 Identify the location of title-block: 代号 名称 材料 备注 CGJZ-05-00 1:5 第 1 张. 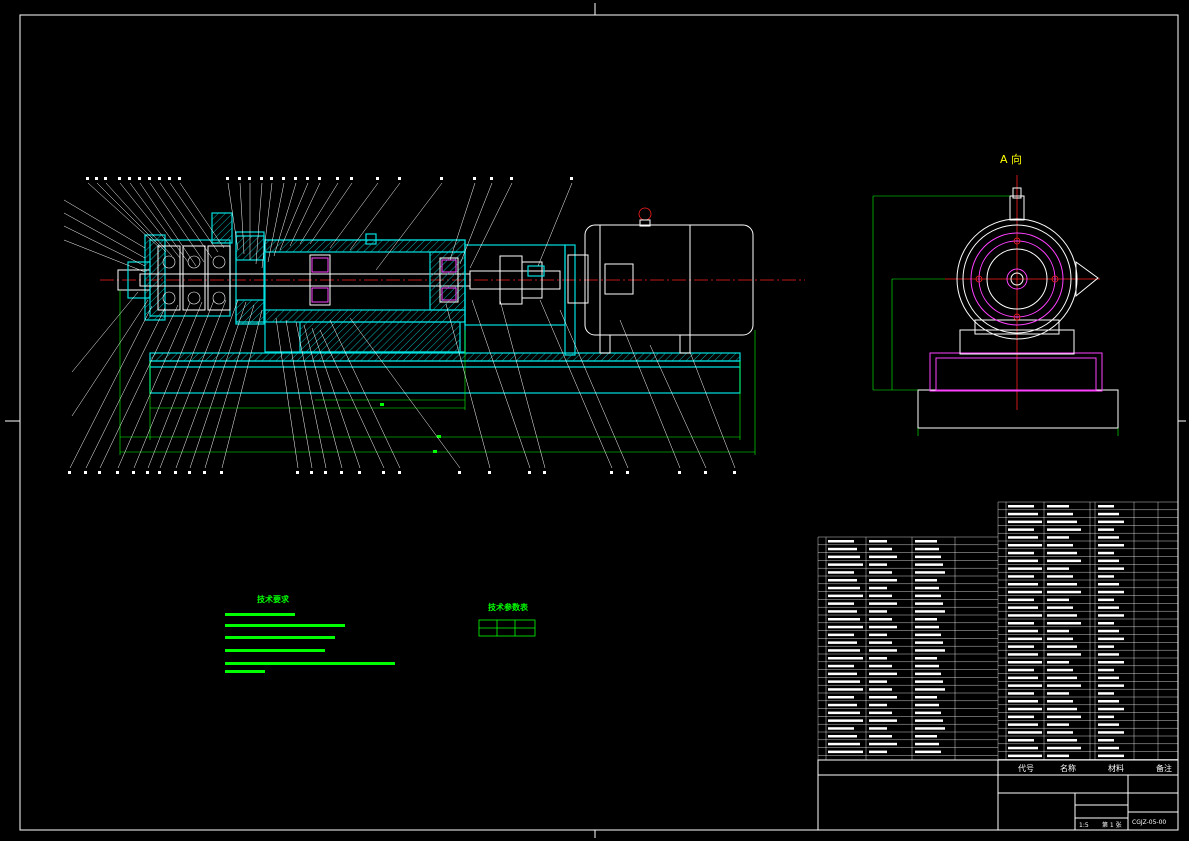
(998, 795).